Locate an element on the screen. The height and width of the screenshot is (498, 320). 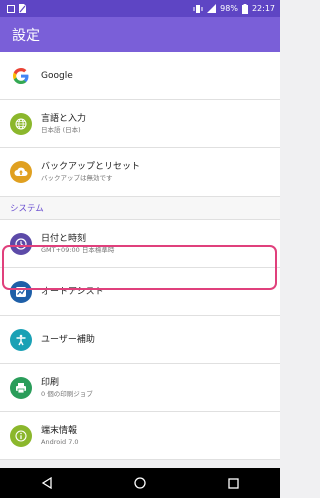
clock-icon is located at coordinates (21, 243).